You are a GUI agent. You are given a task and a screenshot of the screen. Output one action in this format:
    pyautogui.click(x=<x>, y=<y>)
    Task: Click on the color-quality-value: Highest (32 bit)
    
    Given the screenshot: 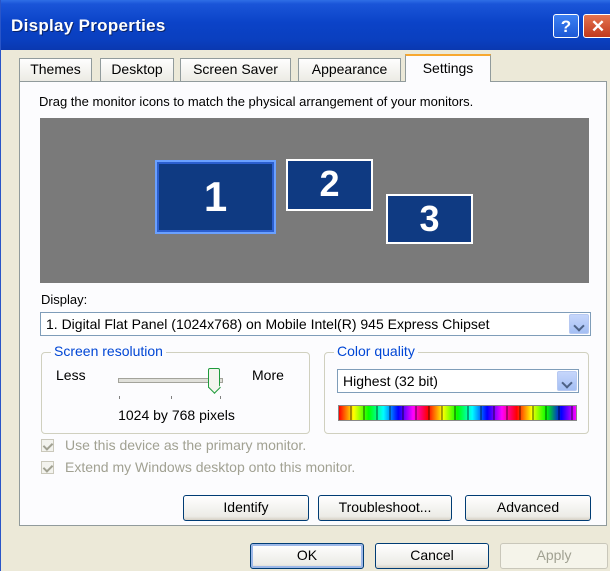 What is the action you would take?
    pyautogui.click(x=390, y=381)
    